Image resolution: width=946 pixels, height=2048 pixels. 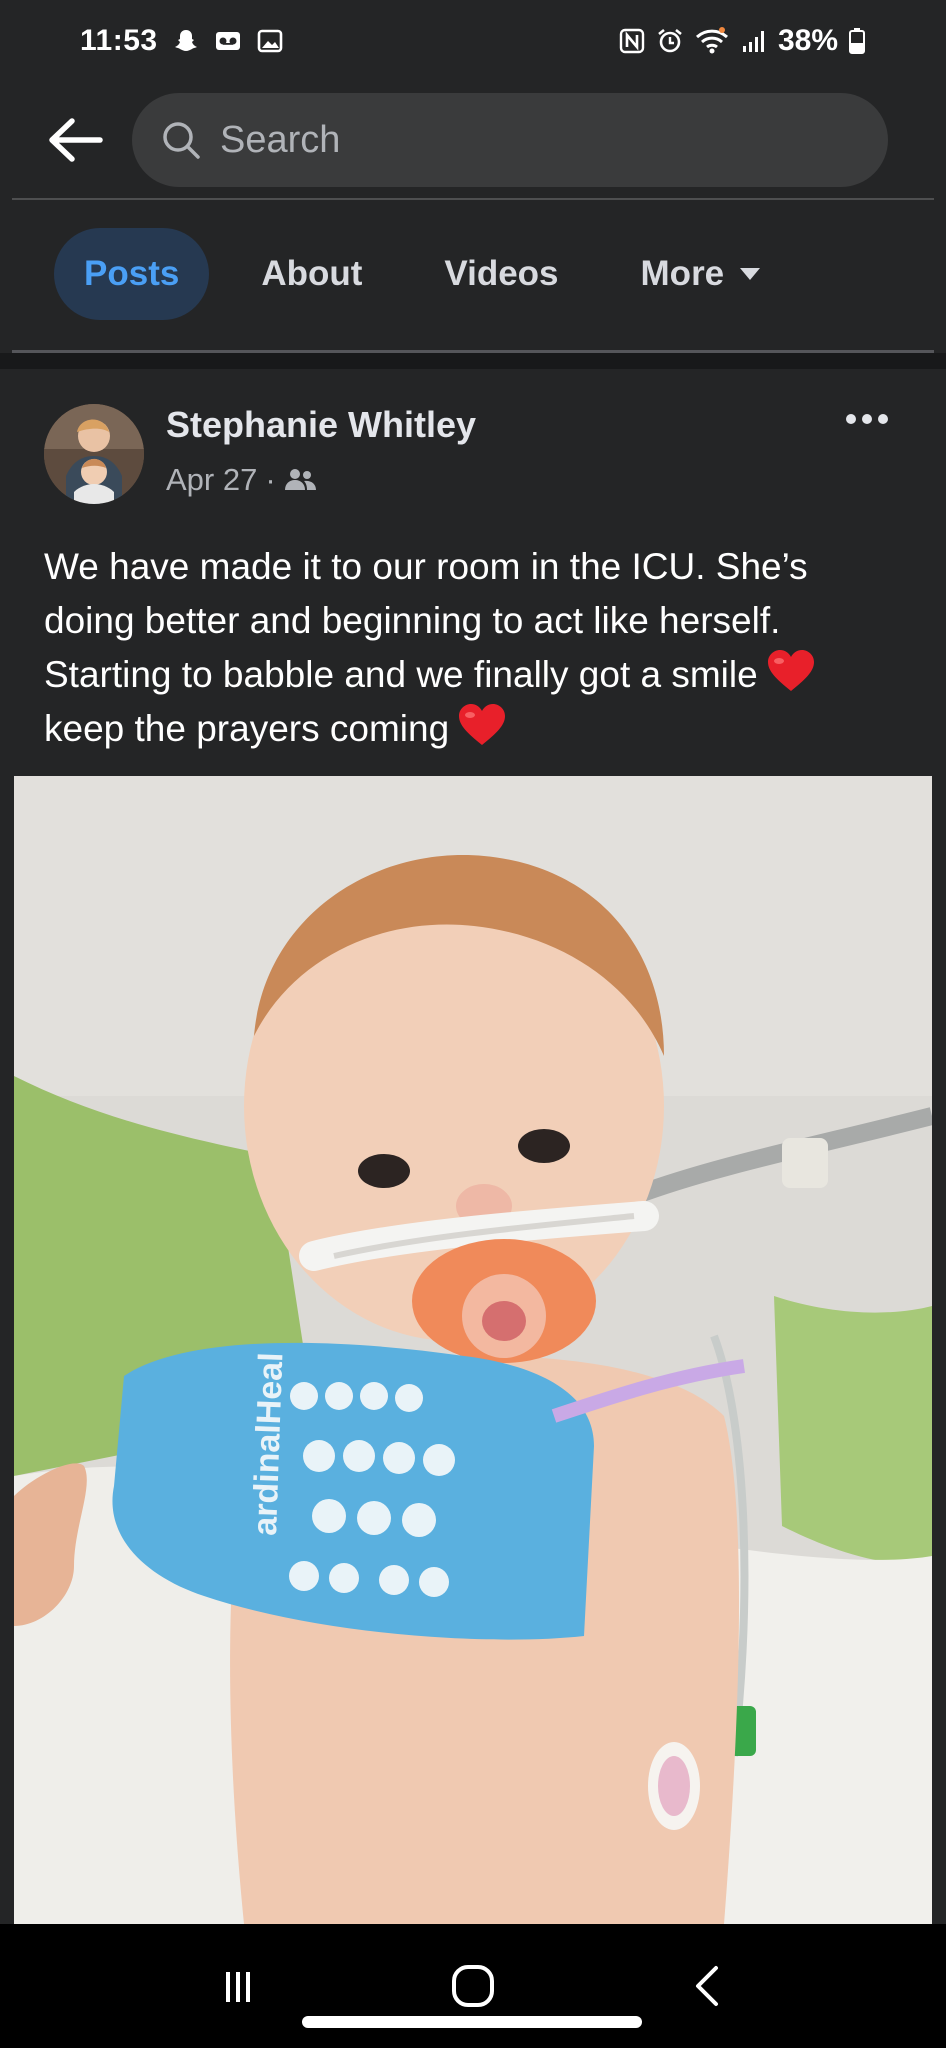 What do you see at coordinates (300, 479) in the screenshot?
I see `friends-icon` at bounding box center [300, 479].